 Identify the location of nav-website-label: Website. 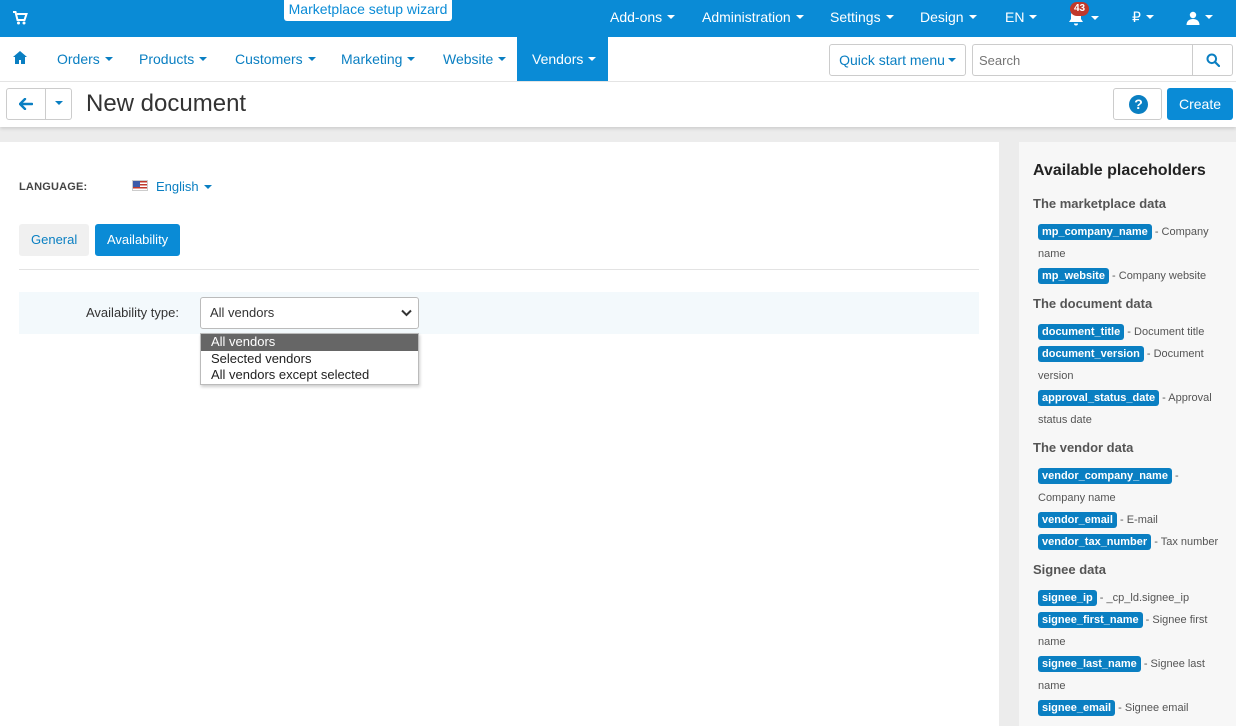
(468, 59).